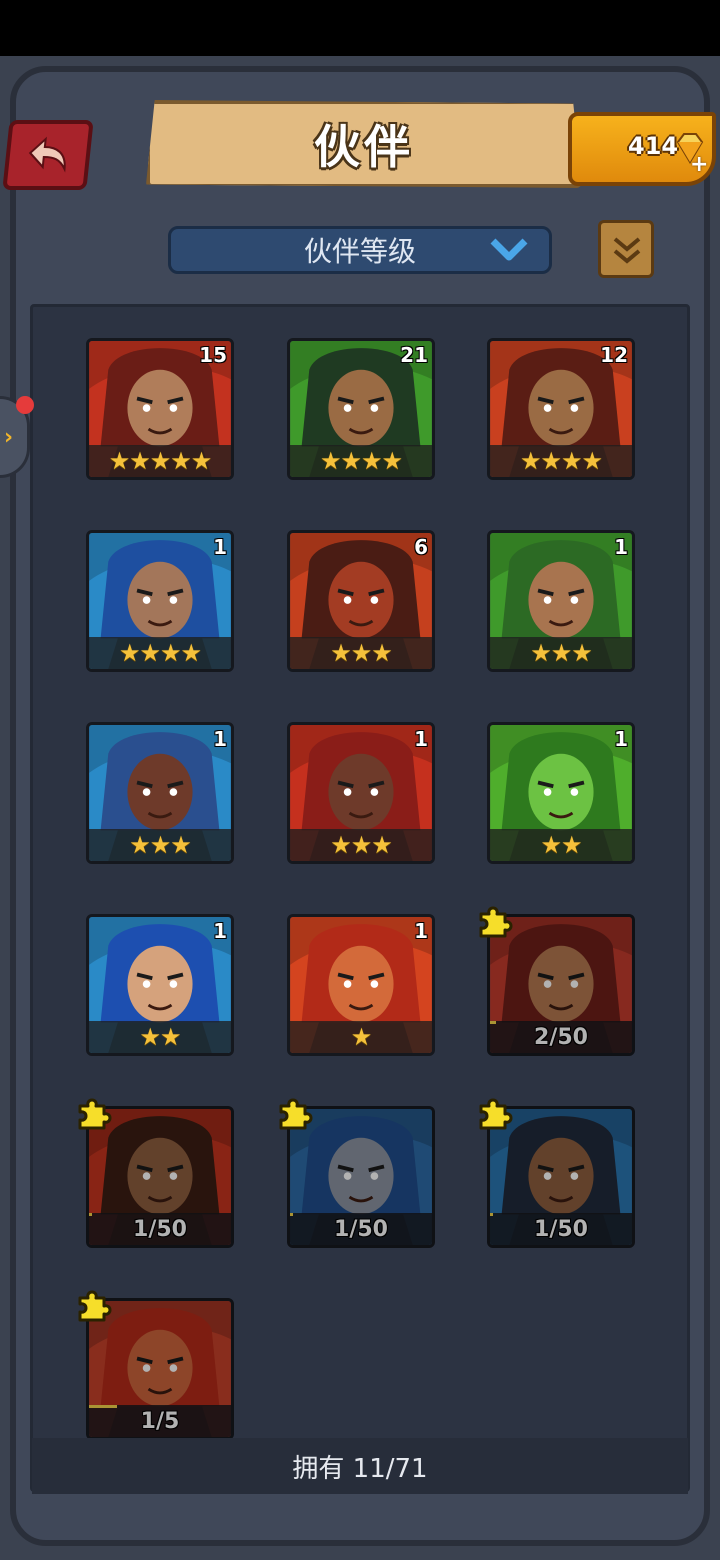 Image resolution: width=720 pixels, height=1560 pixels. Describe the element at coordinates (614, 355) in the screenshot. I see `partner-level: 12` at that location.